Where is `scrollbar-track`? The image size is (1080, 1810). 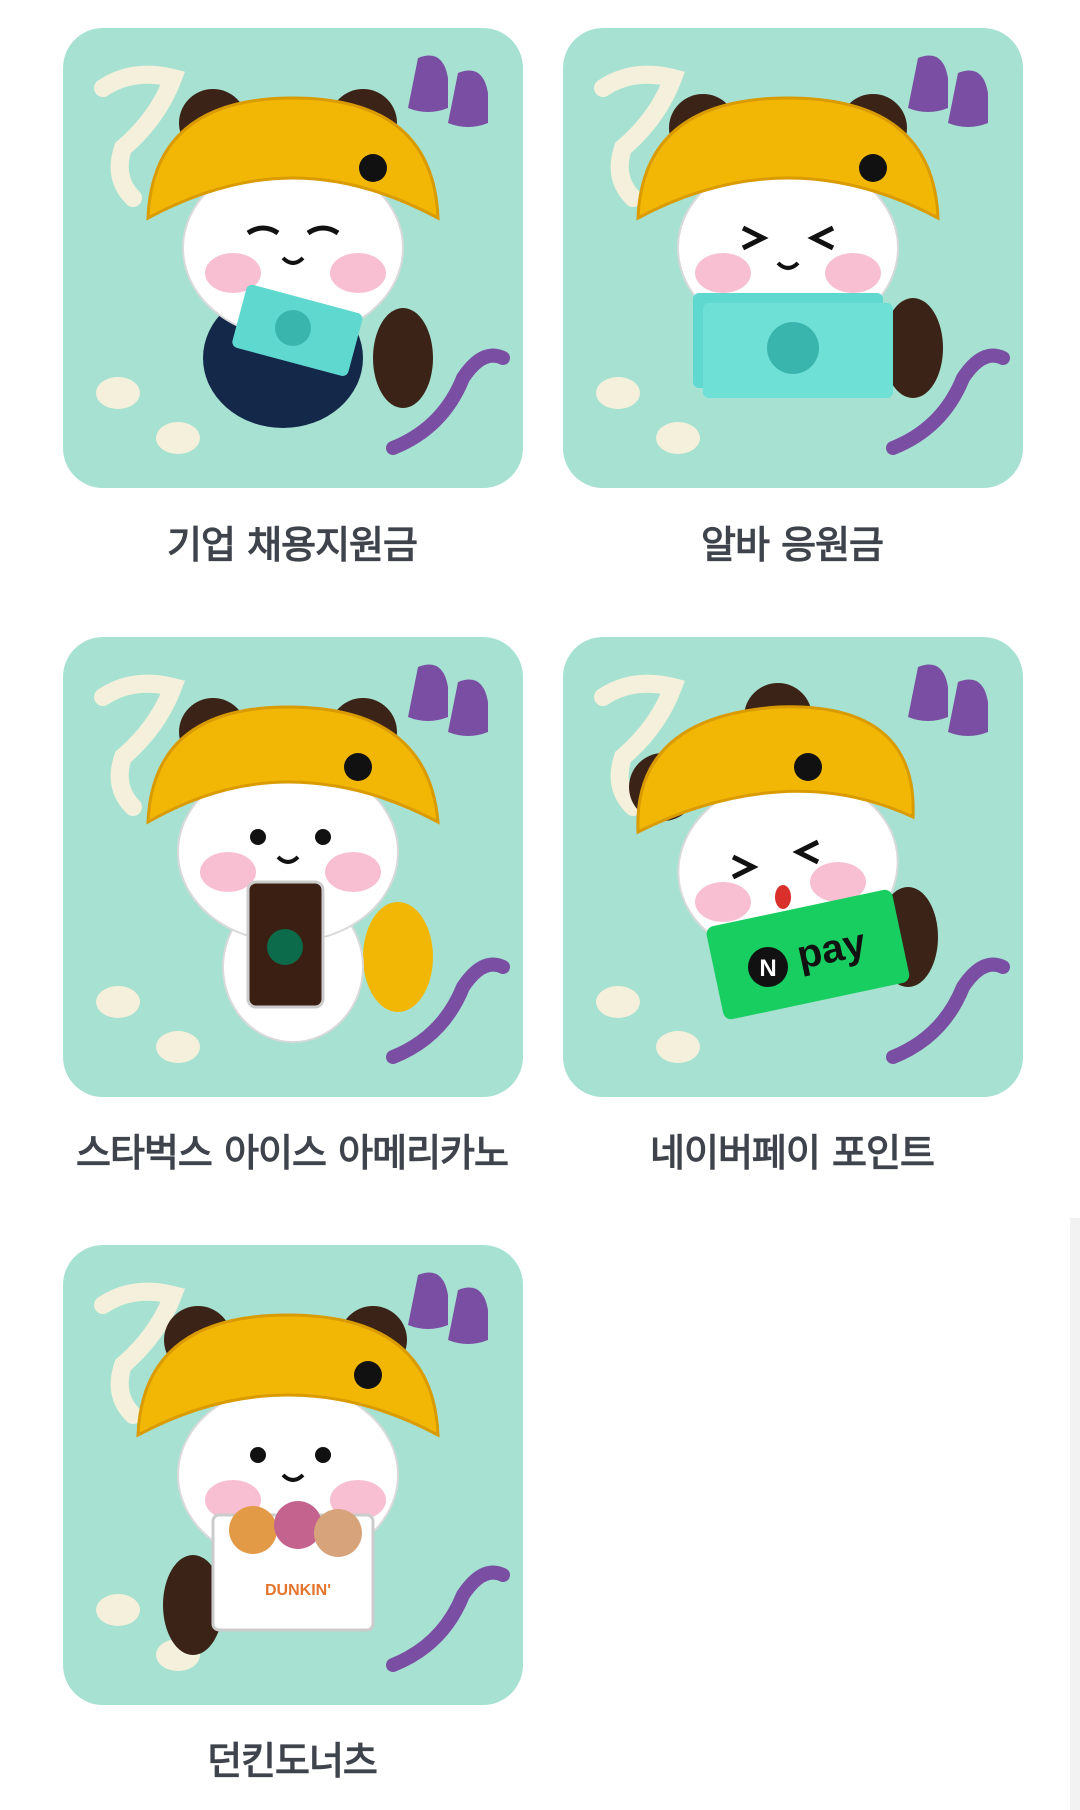 scrollbar-track is located at coordinates (1075, 1514).